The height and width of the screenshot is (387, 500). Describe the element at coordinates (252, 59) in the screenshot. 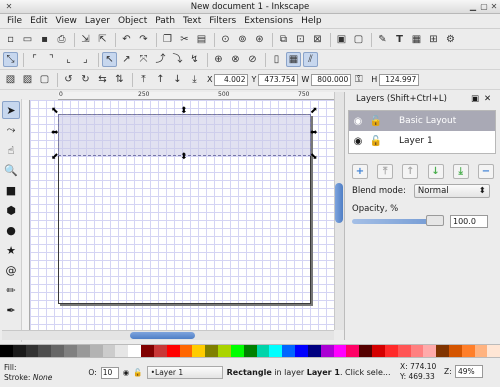

I see `snap-text-icon: ⊘` at that location.